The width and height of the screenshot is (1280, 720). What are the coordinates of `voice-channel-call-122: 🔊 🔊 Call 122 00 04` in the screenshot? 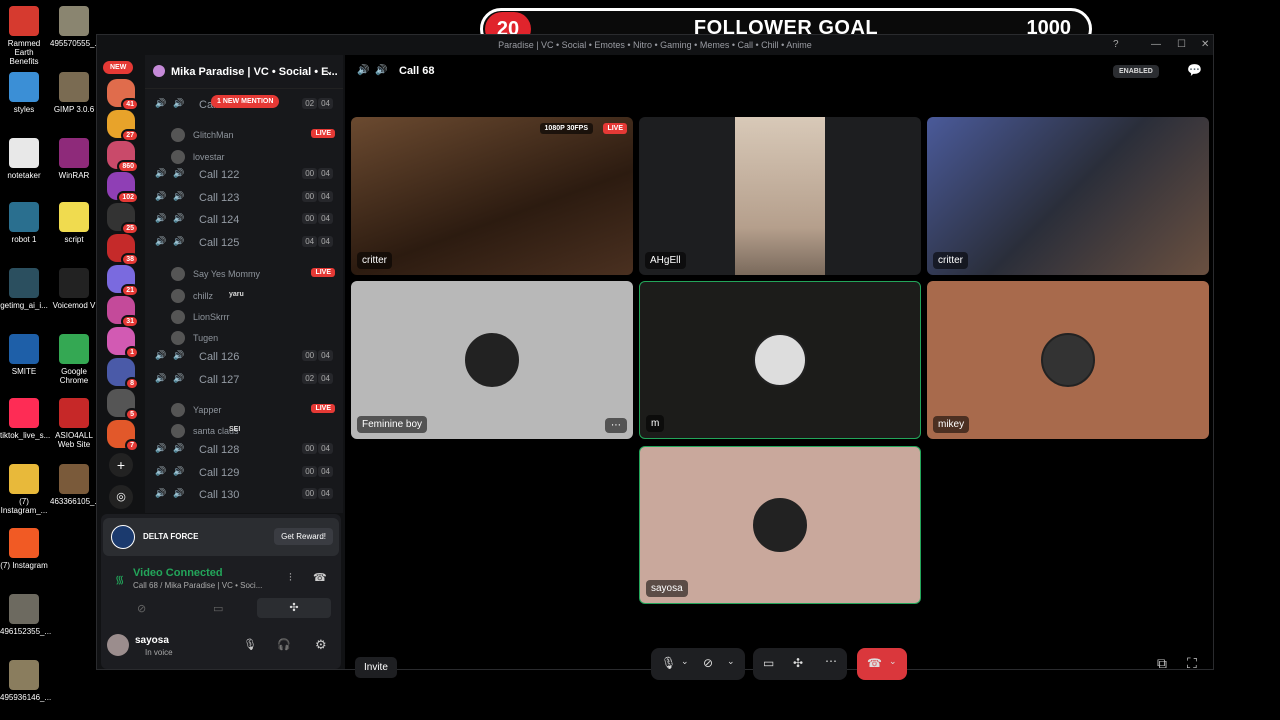 It's located at (245, 175).